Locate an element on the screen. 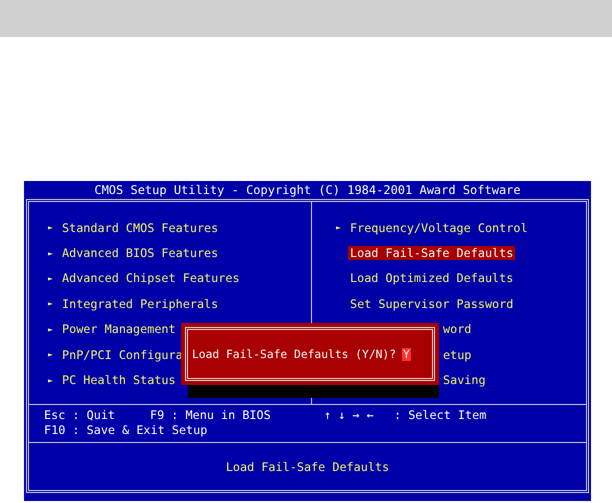  key-hint: F10 : Save & Exit Setup is located at coordinates (126, 430).